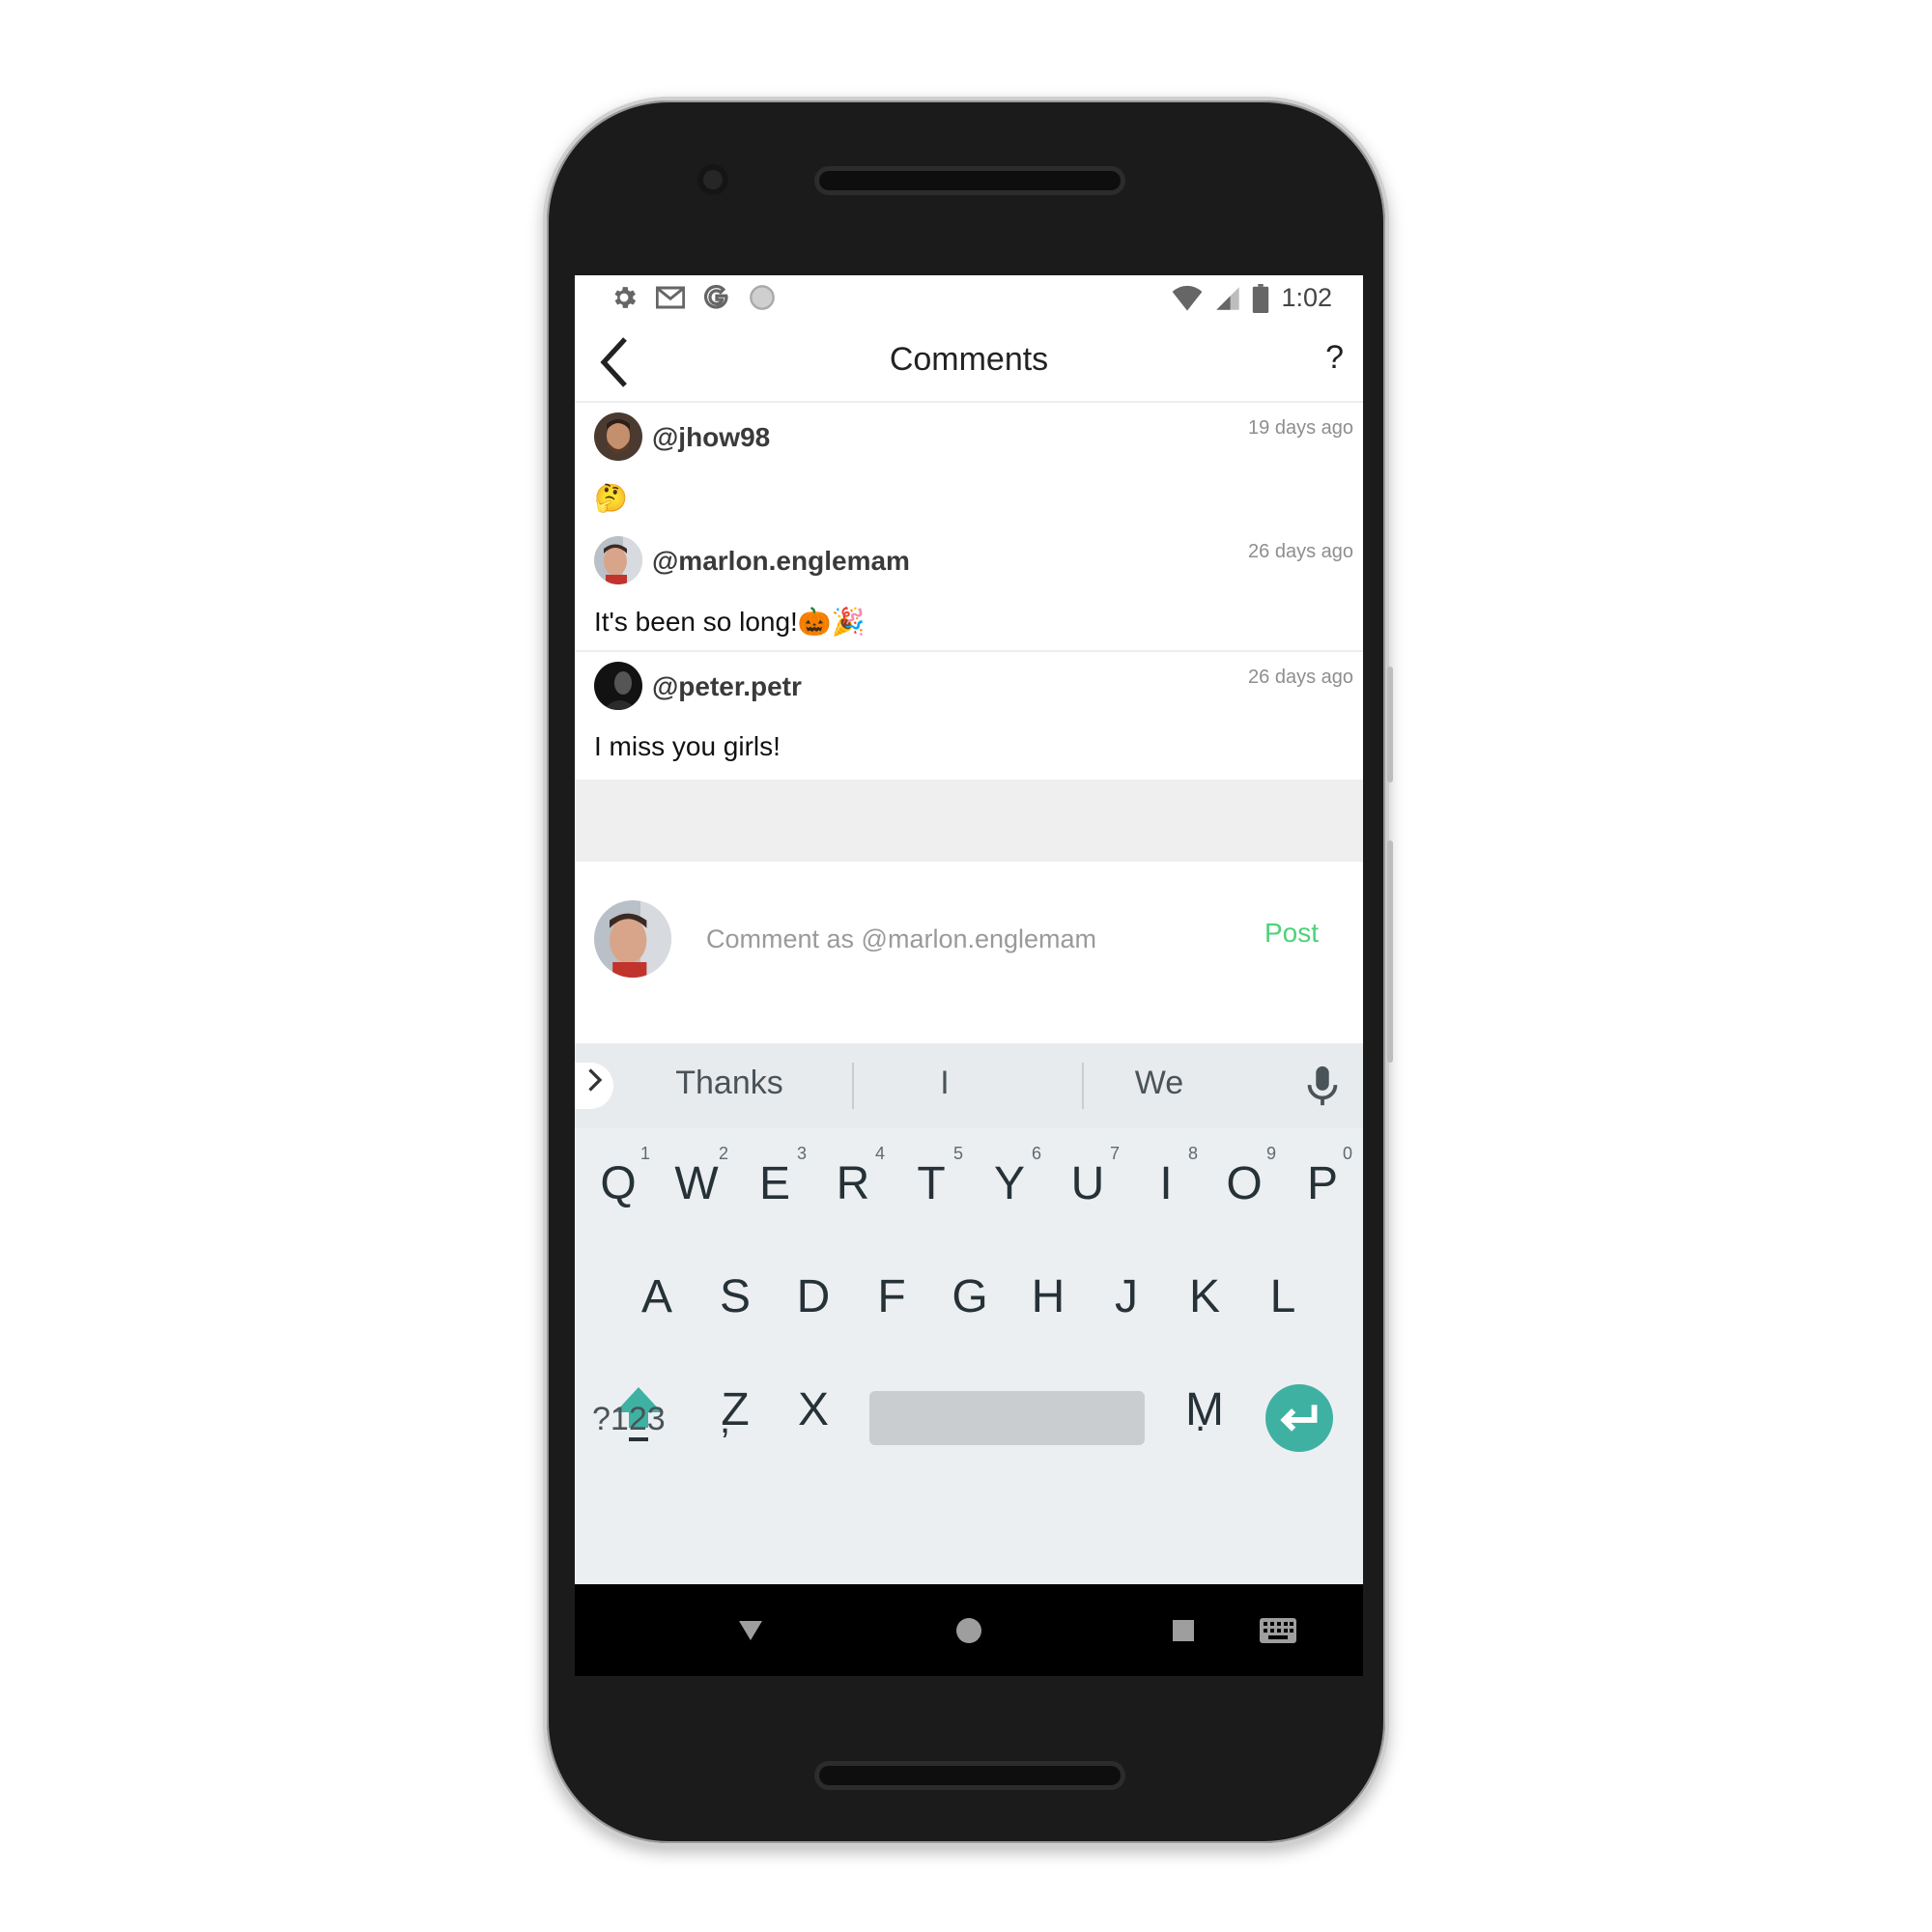 Image resolution: width=1932 pixels, height=1932 pixels. I want to click on comments-list-end, so click(969, 821).